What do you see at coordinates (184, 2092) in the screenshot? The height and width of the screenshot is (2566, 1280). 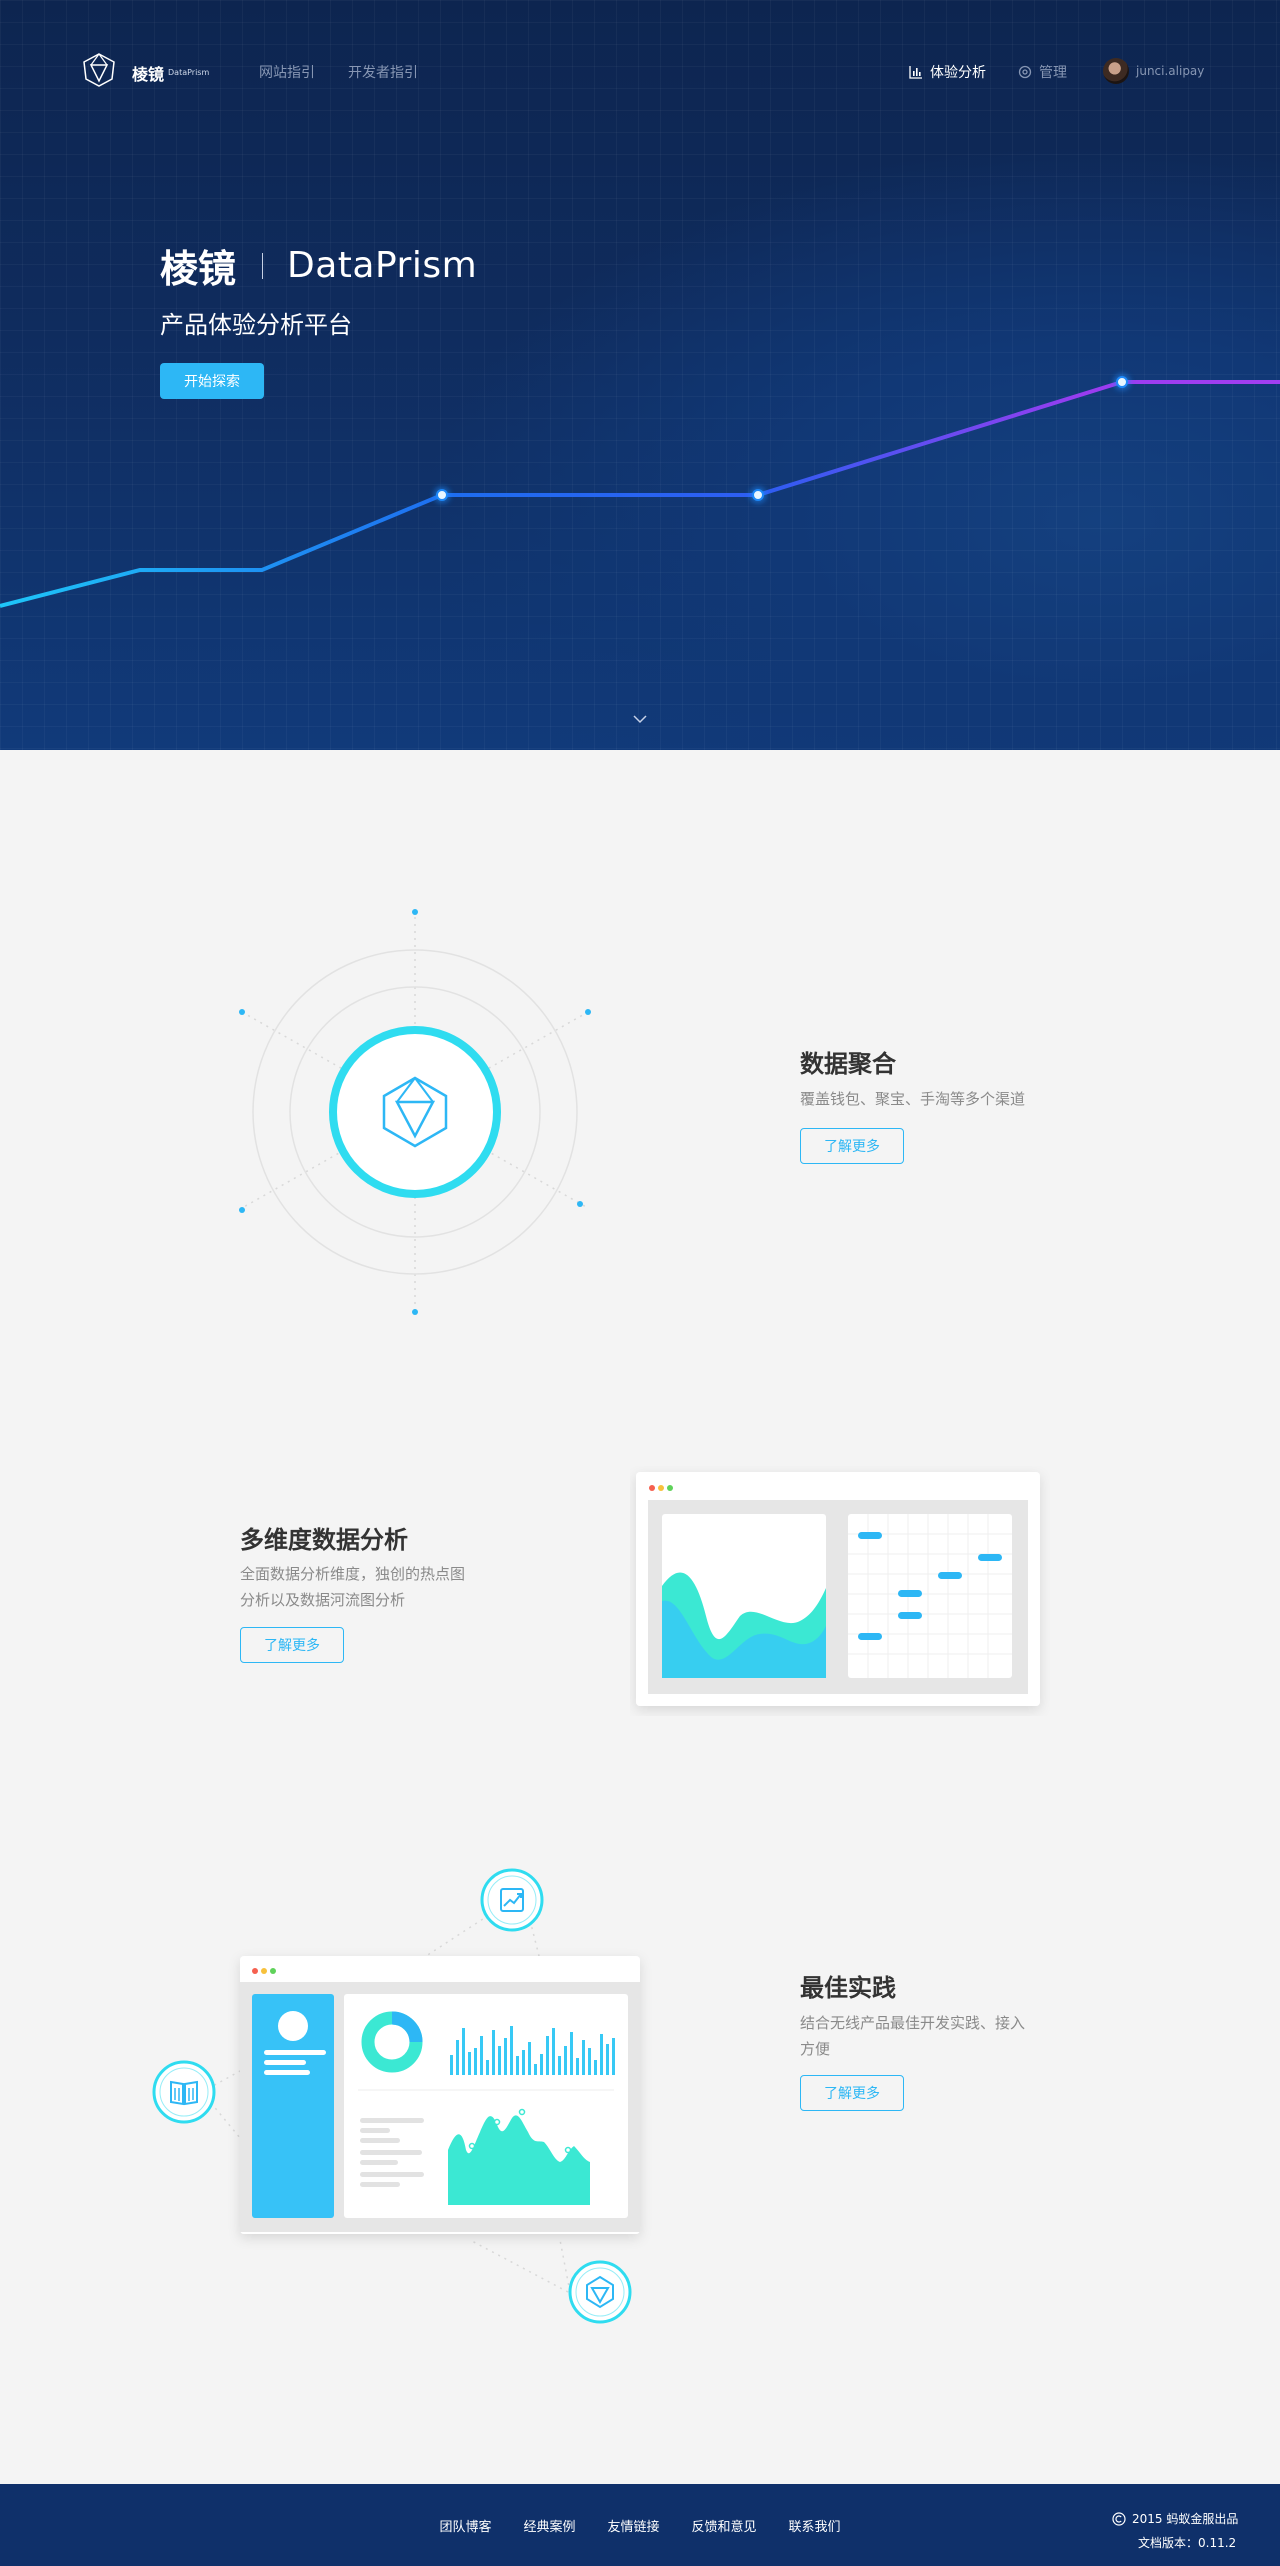 I see `book-icon` at bounding box center [184, 2092].